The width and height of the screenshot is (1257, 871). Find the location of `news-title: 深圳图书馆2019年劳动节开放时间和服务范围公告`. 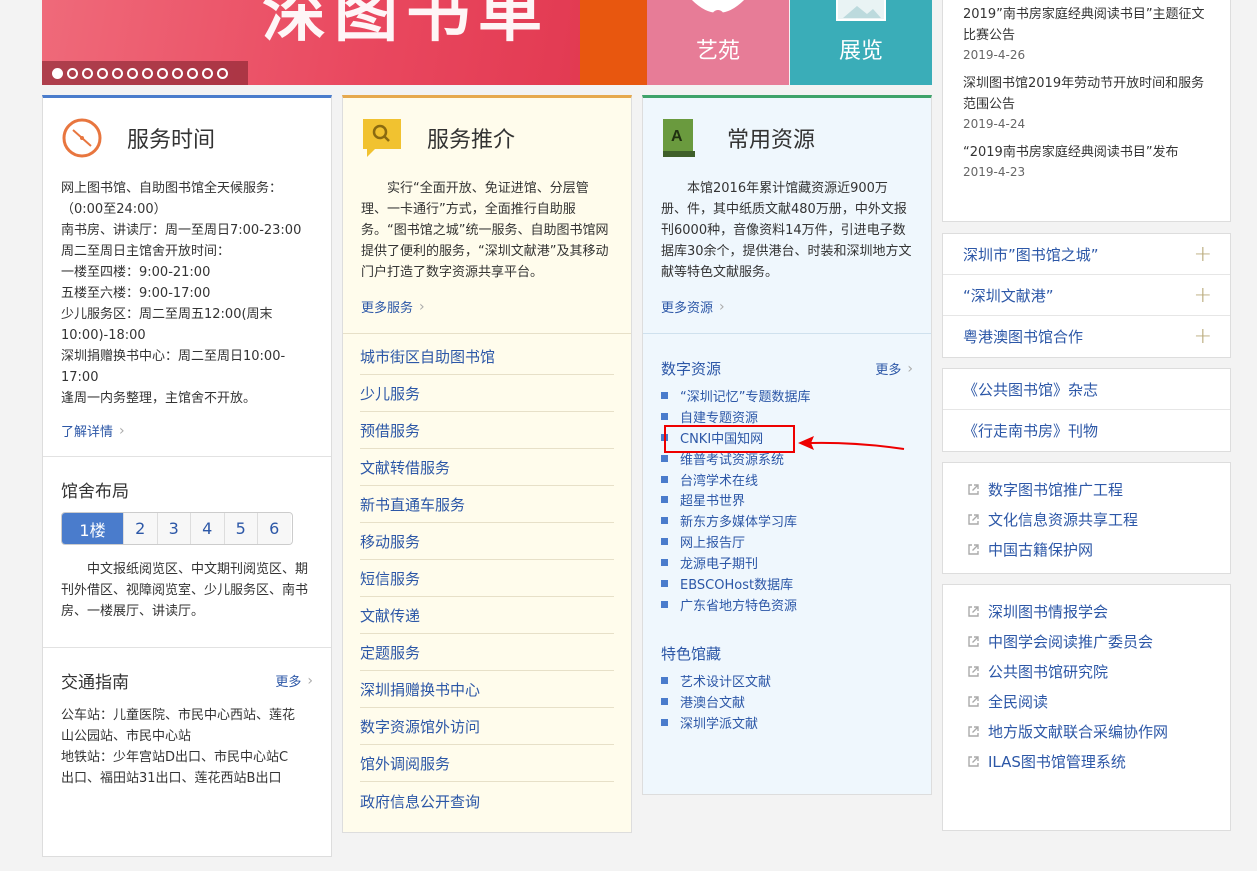

news-title: 深圳图书馆2019年劳动节开放时间和服务范围公告 is located at coordinates (1089, 94).